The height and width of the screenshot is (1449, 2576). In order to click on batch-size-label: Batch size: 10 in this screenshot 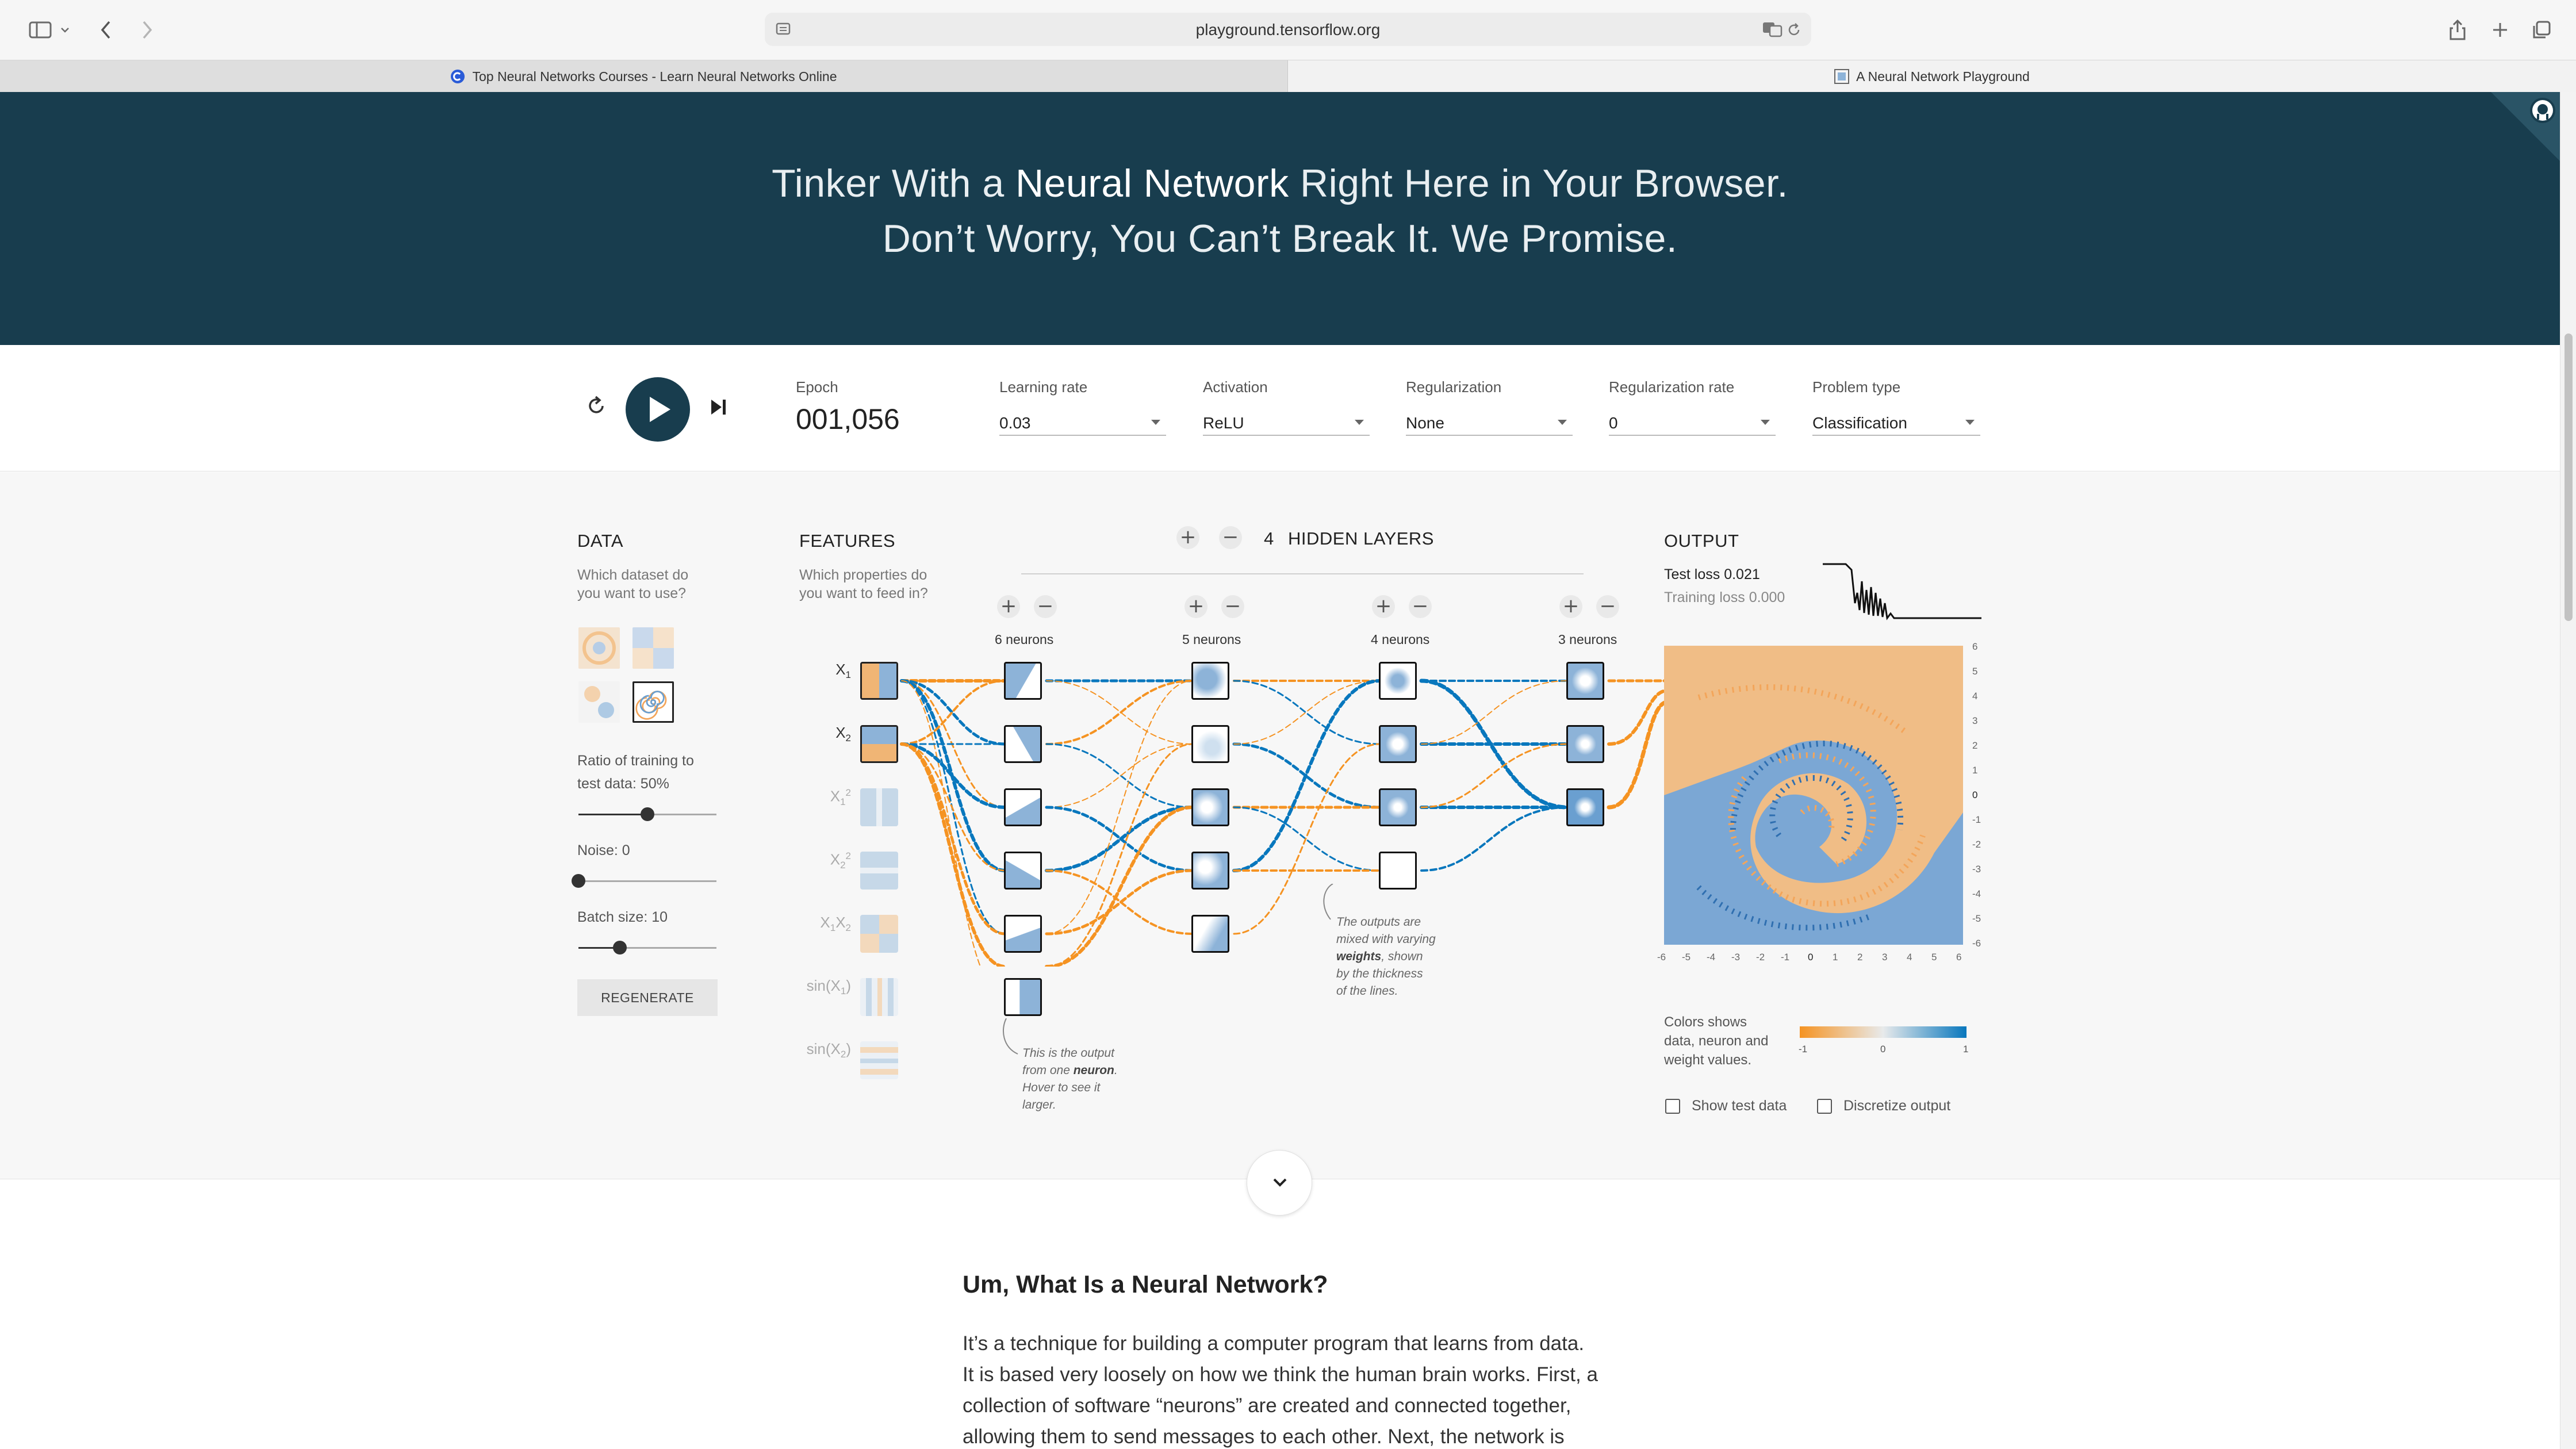, I will do `click(622, 917)`.